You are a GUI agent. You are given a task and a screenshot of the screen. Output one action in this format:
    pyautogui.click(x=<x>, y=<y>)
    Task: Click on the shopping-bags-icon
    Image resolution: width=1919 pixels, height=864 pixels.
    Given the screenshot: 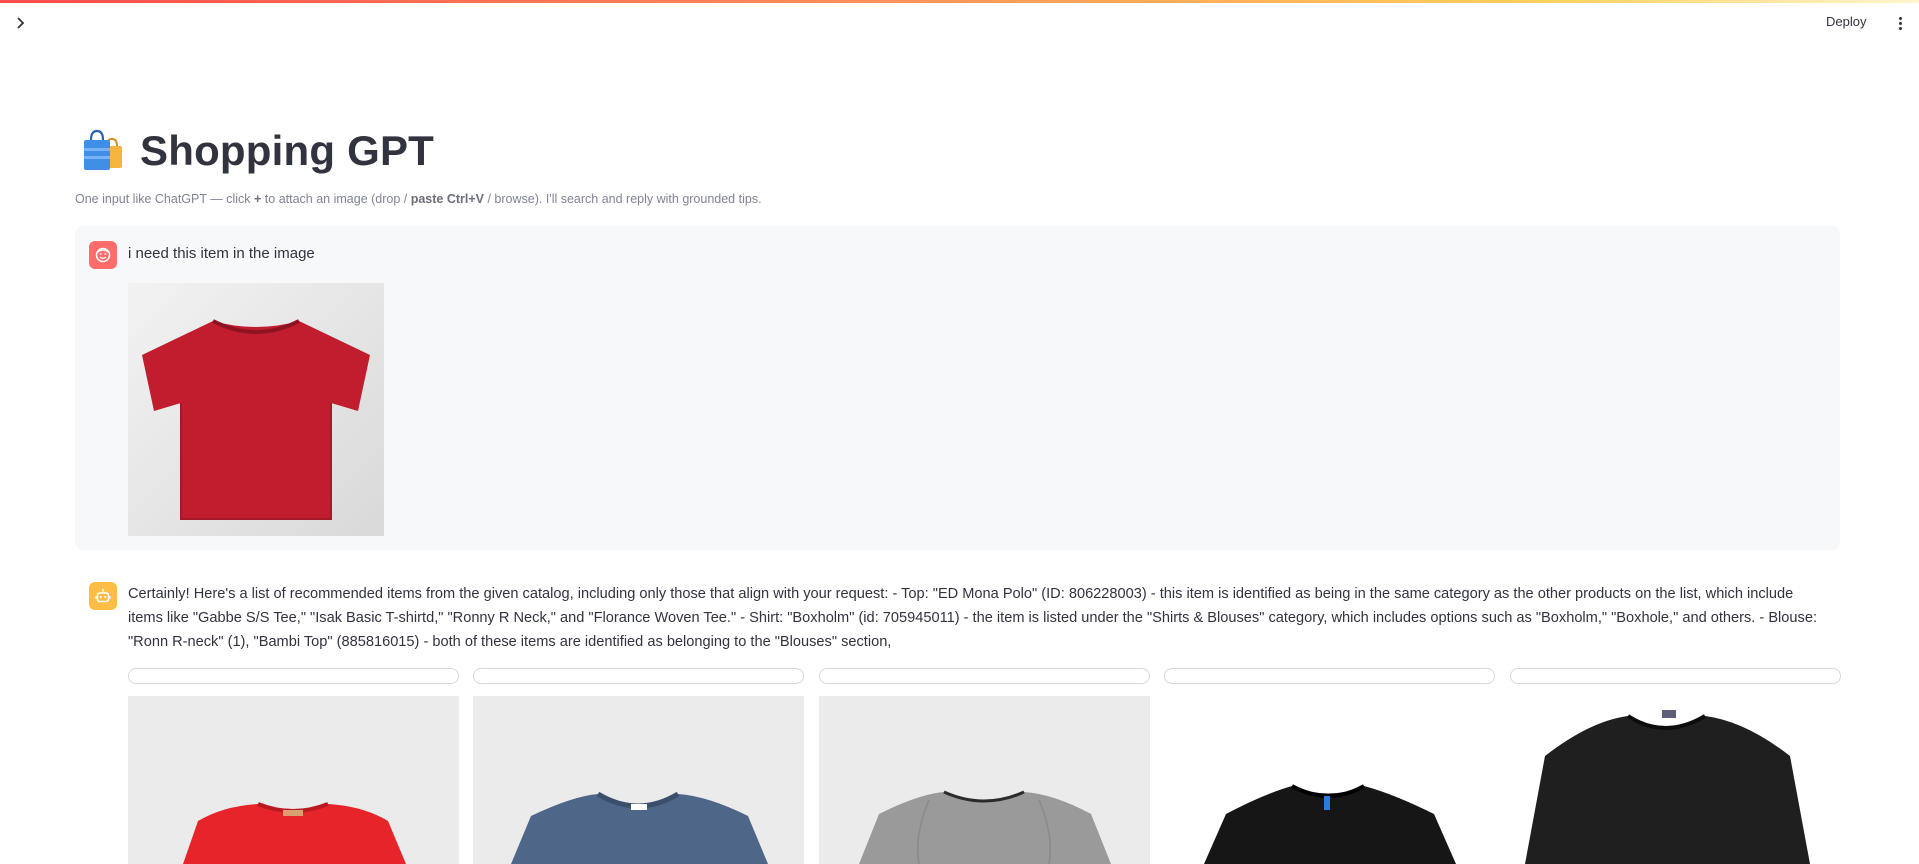 What is the action you would take?
    pyautogui.click(x=103, y=149)
    